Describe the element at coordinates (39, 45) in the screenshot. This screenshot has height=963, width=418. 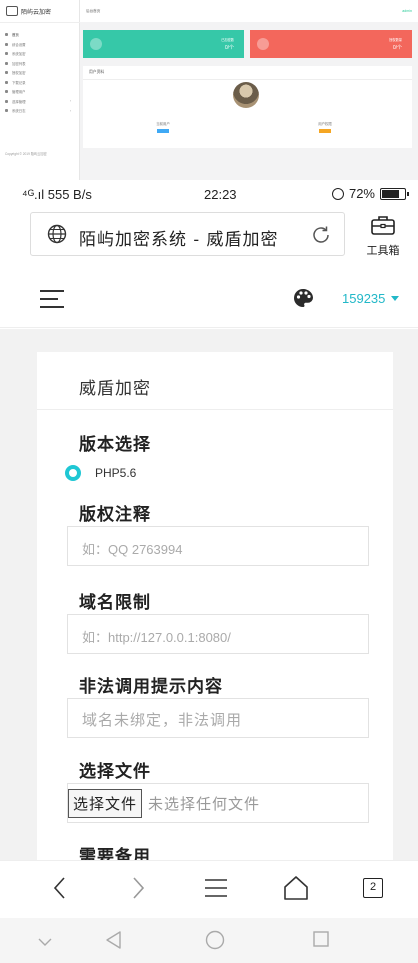
I see `admin-nav-item: 综合设置` at that location.